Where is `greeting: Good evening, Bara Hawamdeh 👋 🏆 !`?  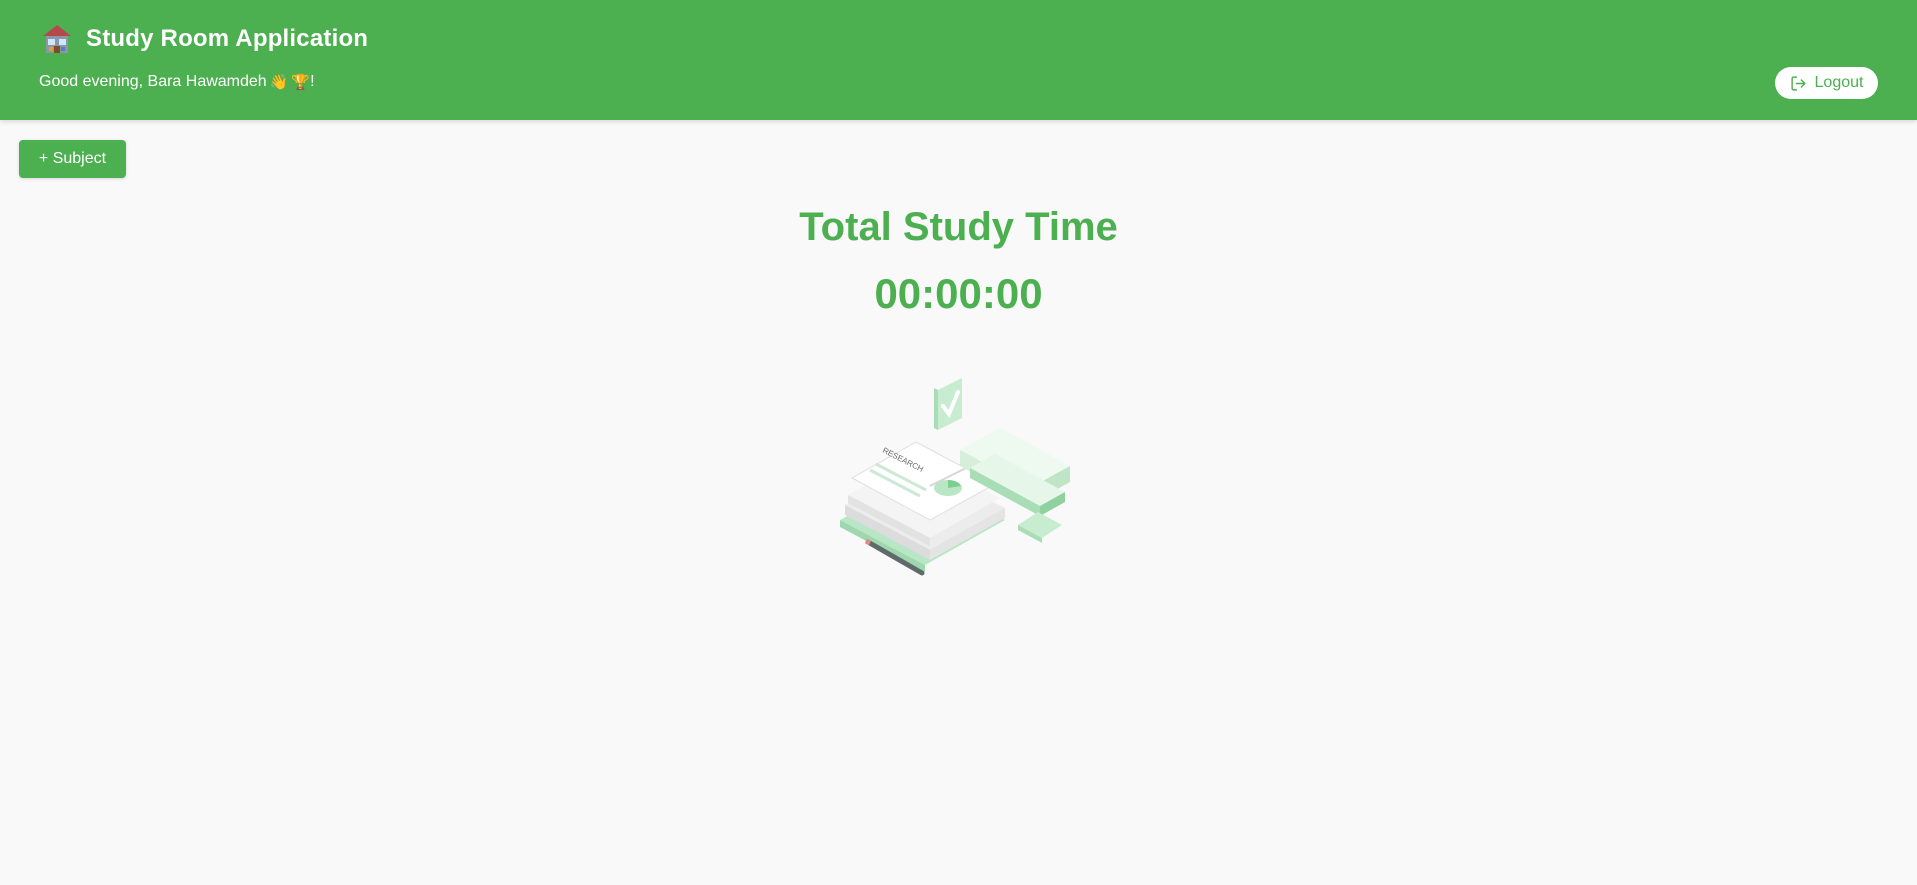 greeting: Good evening, Bara Hawamdeh 👋 🏆 ! is located at coordinates (177, 82).